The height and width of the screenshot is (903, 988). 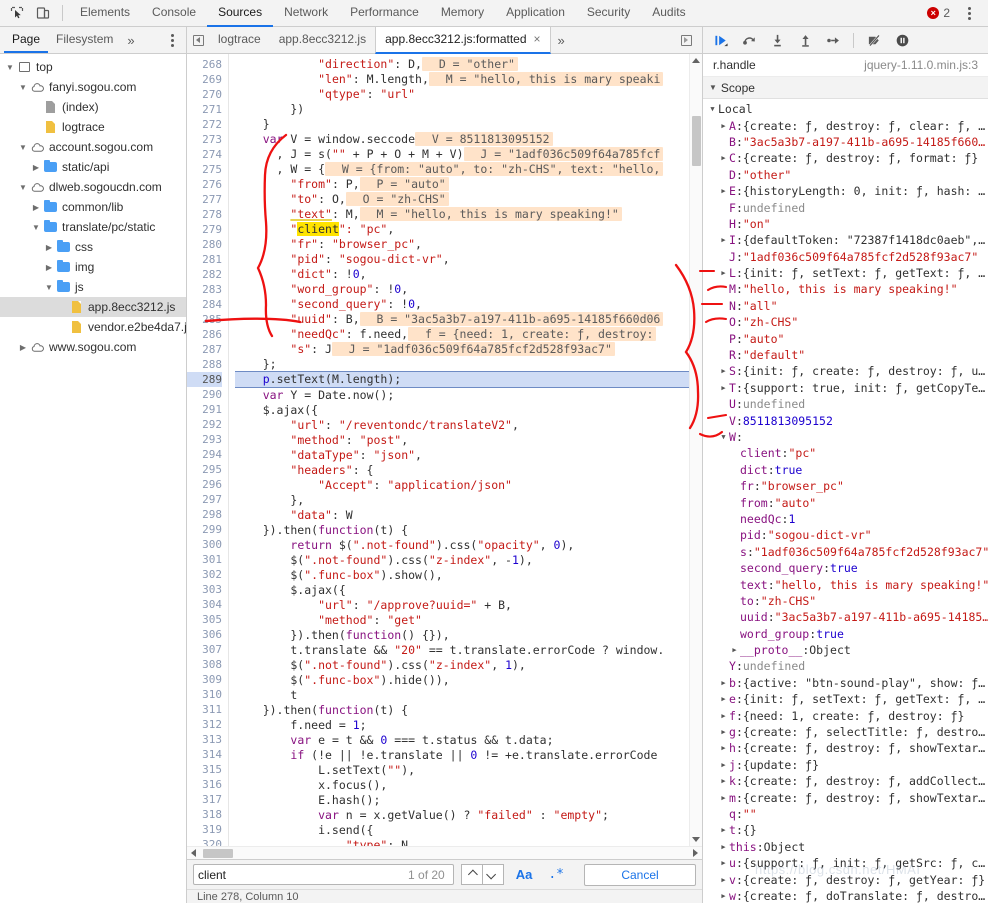 I want to click on line-number: 311, so click(x=204, y=709).